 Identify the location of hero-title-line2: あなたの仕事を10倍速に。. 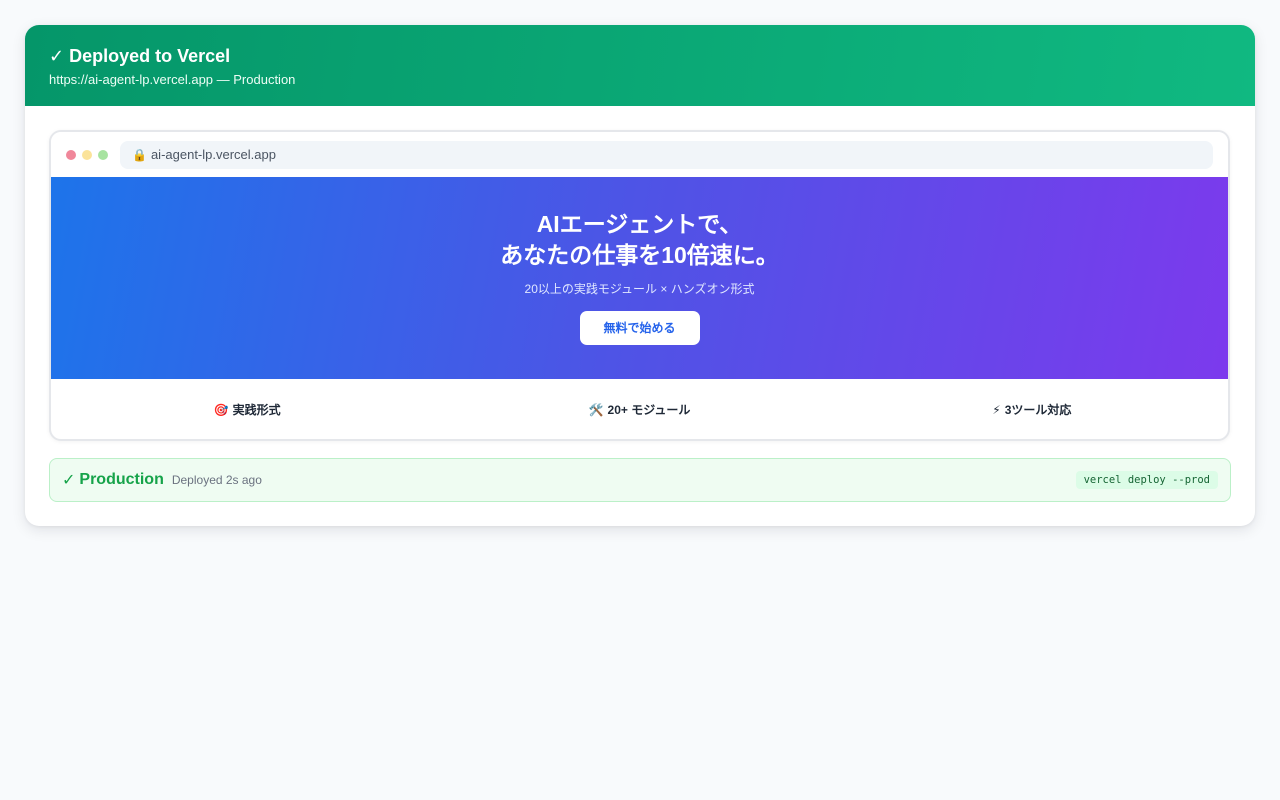
(639, 255).